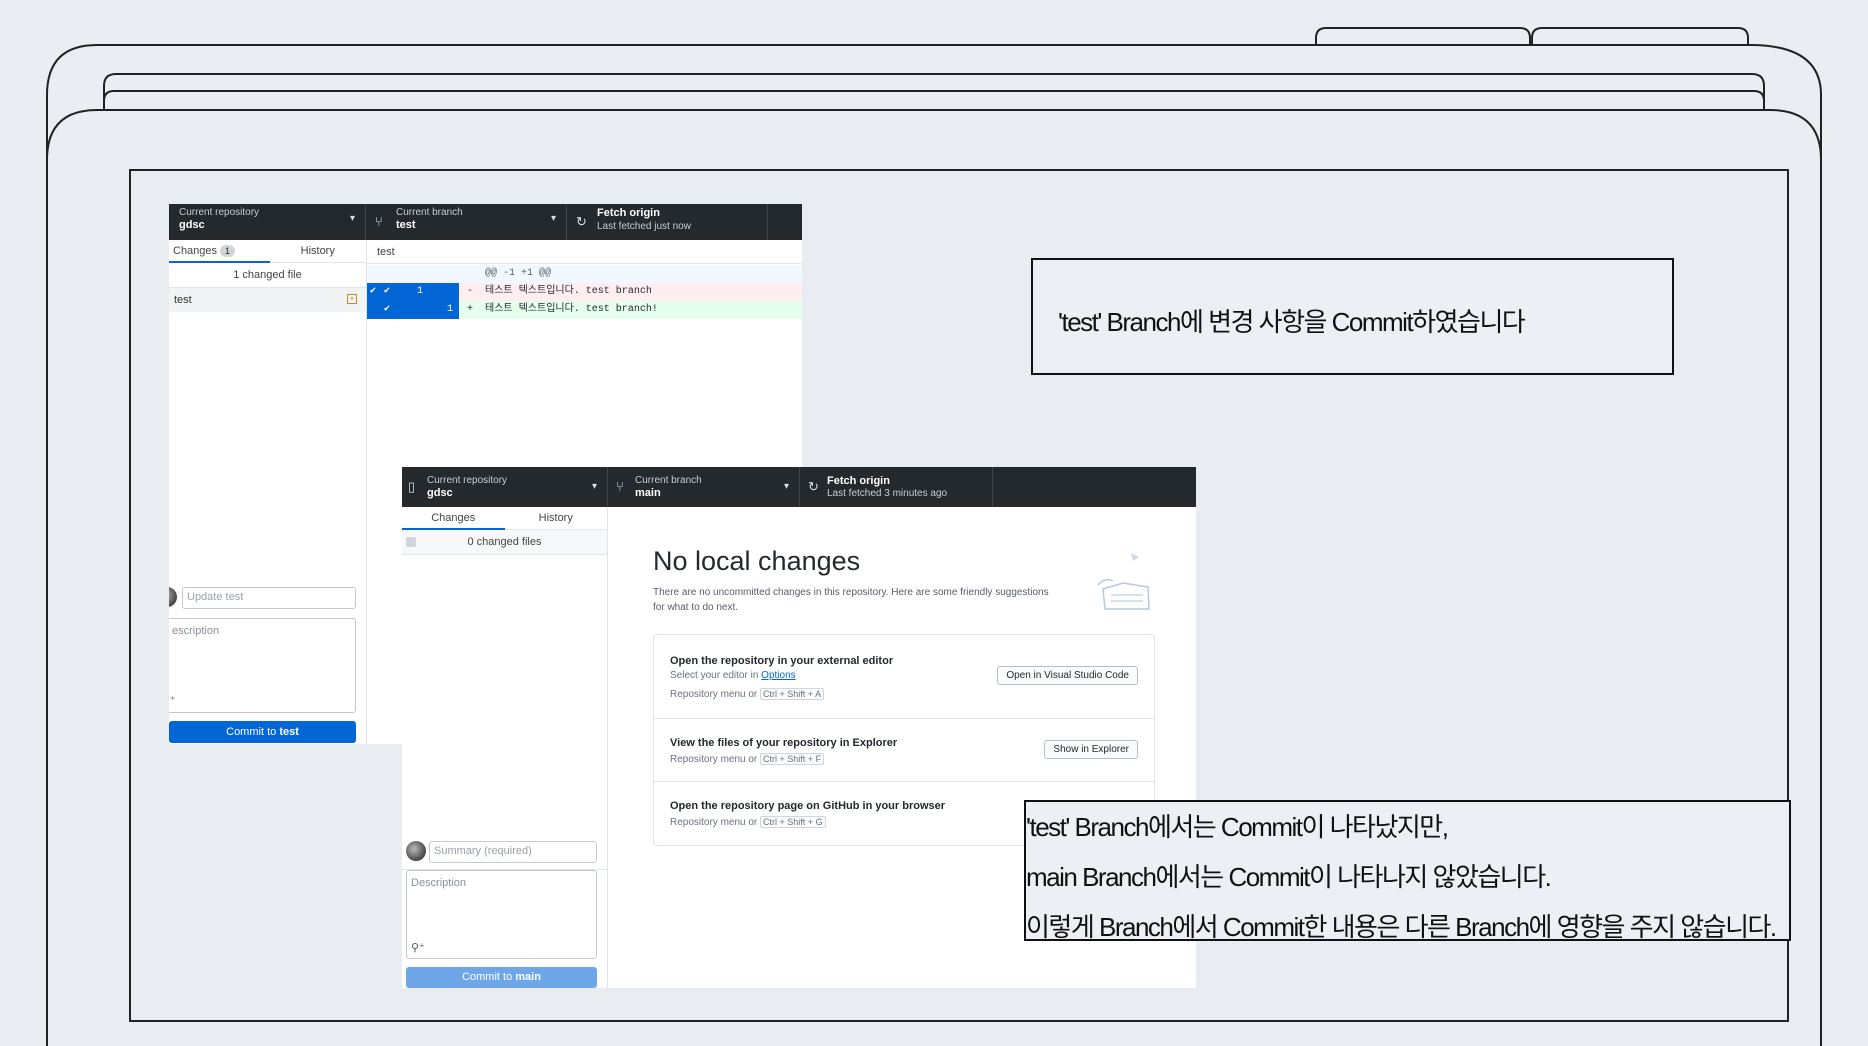 The image size is (1868, 1046). What do you see at coordinates (406, 225) in the screenshot?
I see `branch-name: test` at bounding box center [406, 225].